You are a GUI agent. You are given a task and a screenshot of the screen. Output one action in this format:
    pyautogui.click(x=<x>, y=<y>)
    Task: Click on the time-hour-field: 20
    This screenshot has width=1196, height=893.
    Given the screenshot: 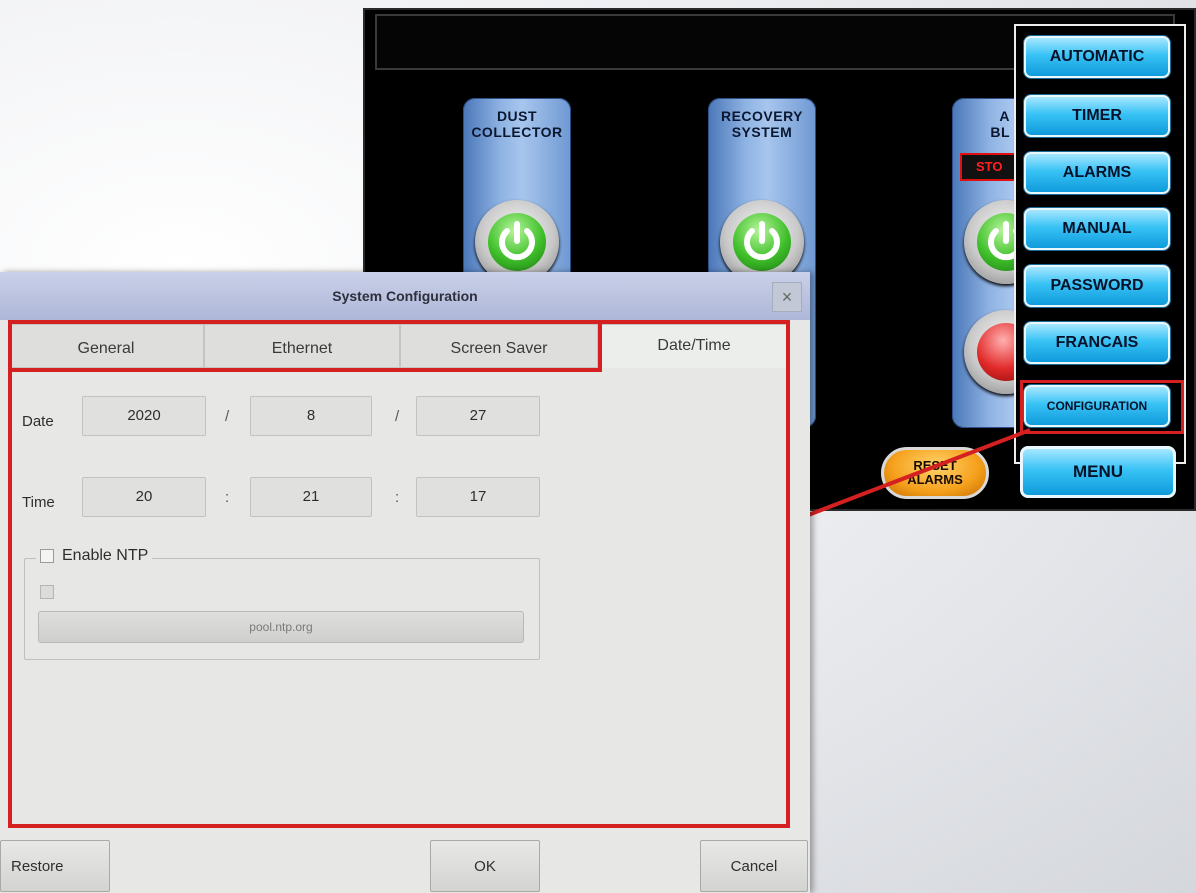 What is the action you would take?
    pyautogui.click(x=144, y=497)
    